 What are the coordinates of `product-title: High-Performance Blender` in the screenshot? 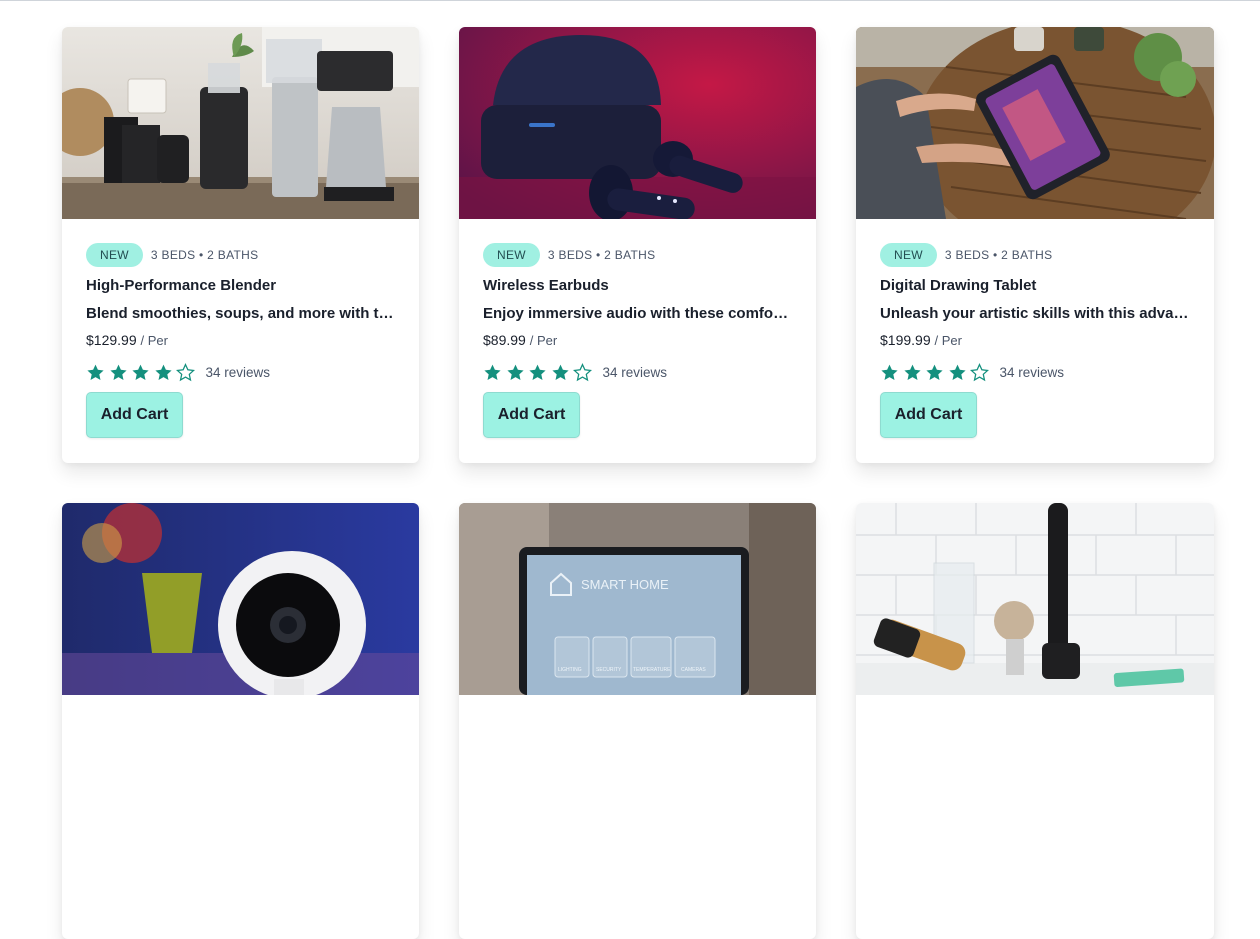 It's located at (181, 285).